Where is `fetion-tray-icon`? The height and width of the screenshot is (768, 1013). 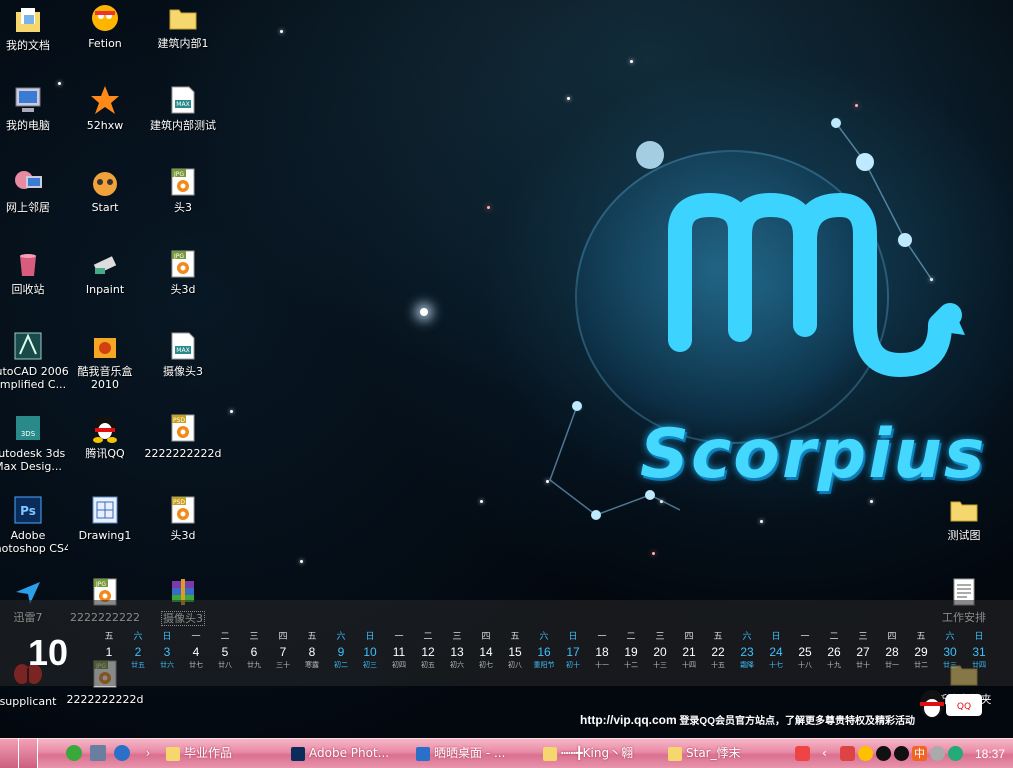
fetion-tray-icon is located at coordinates (865, 753).